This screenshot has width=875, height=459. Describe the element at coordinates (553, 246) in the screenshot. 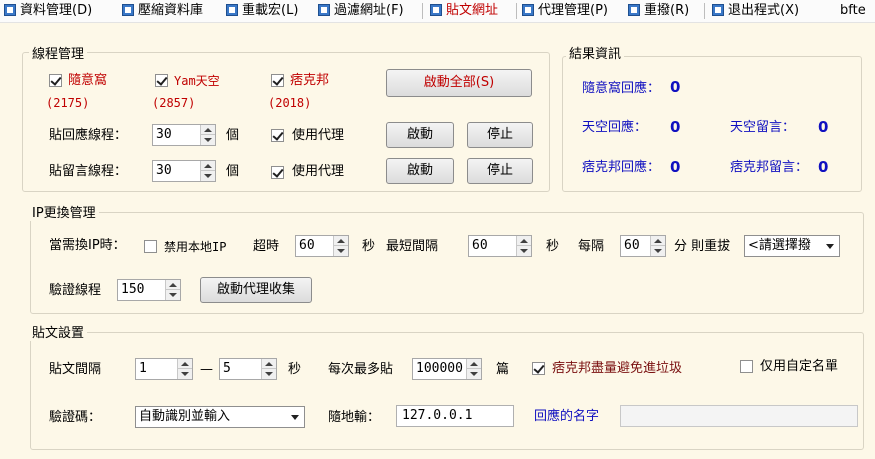

I see `min-interval-sec-label: 秒` at that location.